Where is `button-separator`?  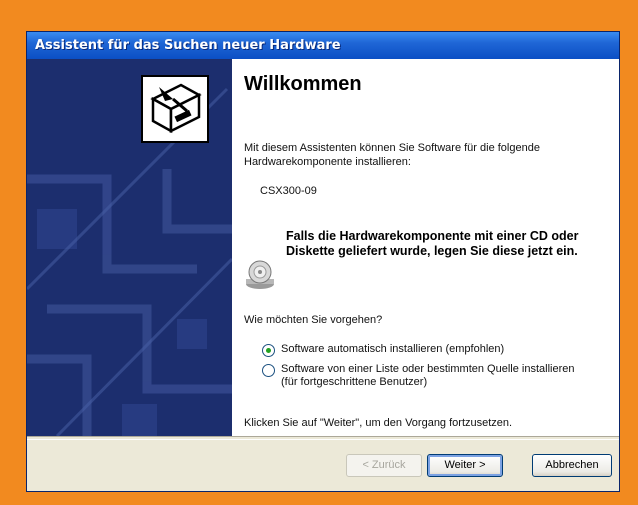
button-separator is located at coordinates (323, 438).